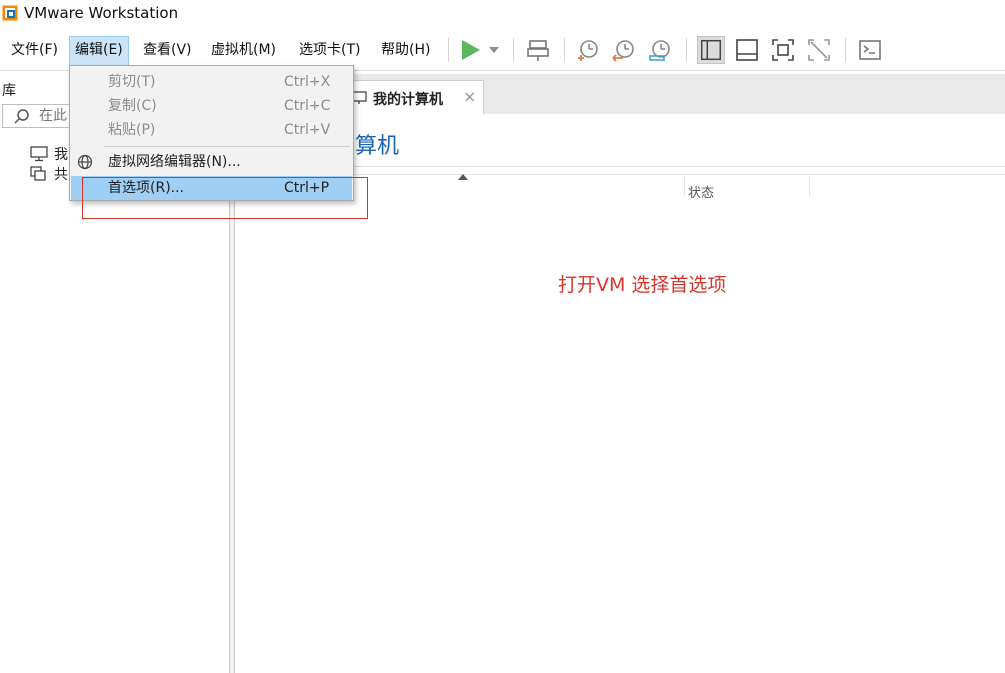 This screenshot has height=673, width=1005. What do you see at coordinates (132, 82) in the screenshot?
I see `menu-item-label: 剪切(T)` at bounding box center [132, 82].